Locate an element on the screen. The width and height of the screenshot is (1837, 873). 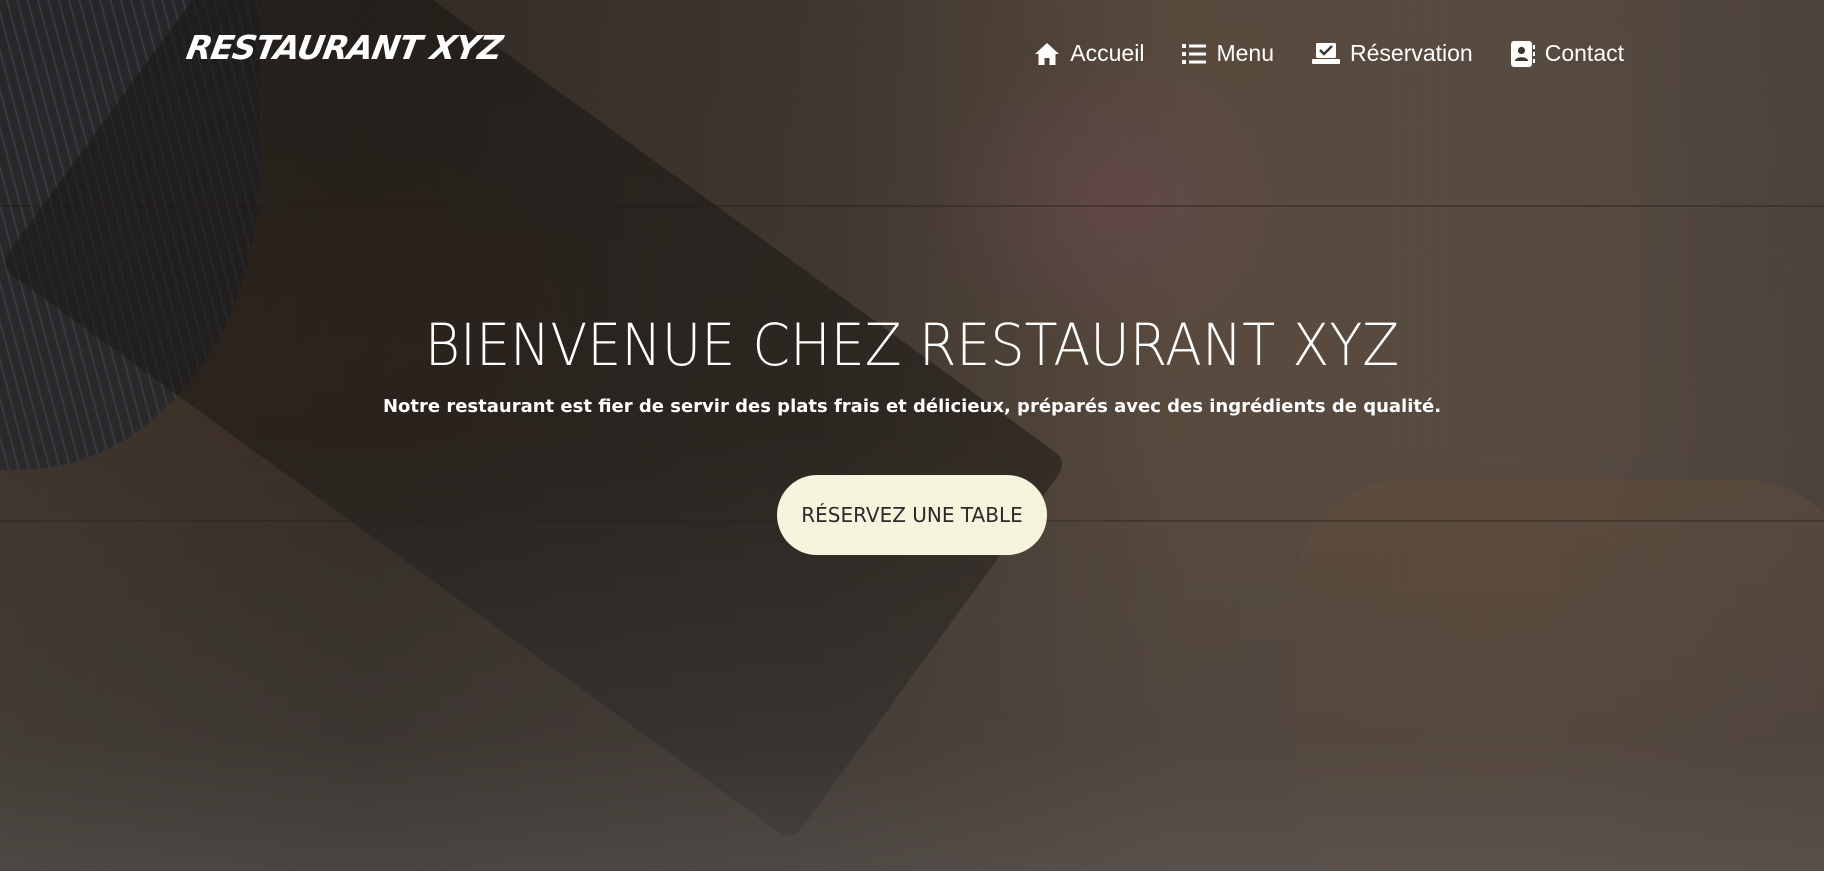
nav-item-label: Accueil is located at coordinates (1107, 53).